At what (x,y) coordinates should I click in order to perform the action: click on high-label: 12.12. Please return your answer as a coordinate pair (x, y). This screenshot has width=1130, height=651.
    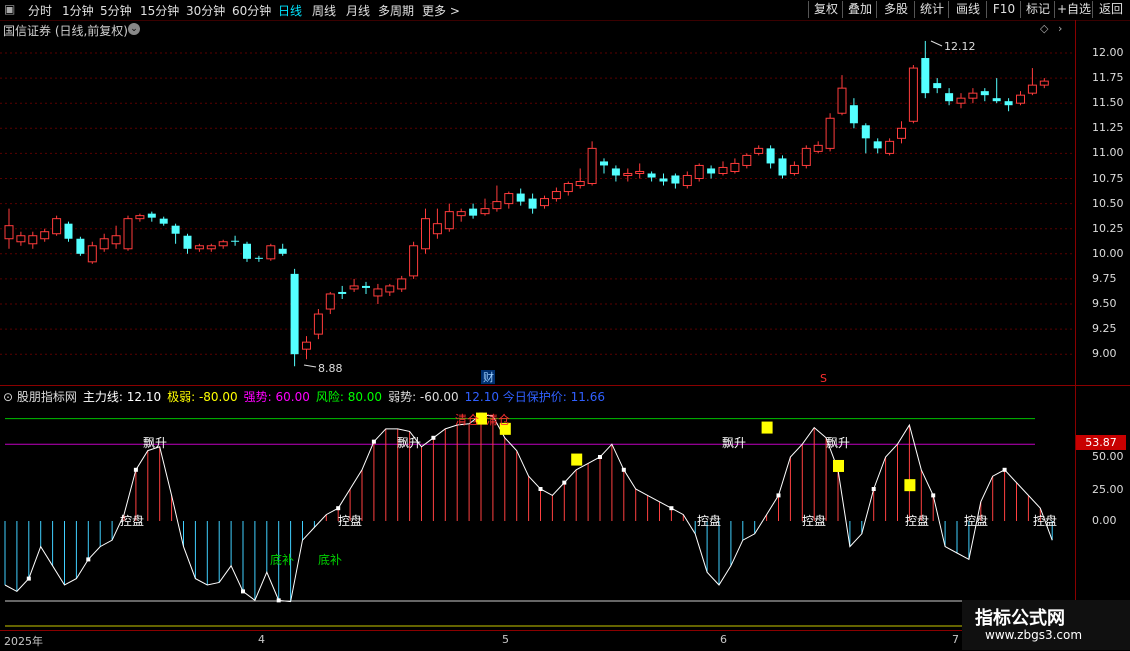
    Looking at the image, I should click on (960, 46).